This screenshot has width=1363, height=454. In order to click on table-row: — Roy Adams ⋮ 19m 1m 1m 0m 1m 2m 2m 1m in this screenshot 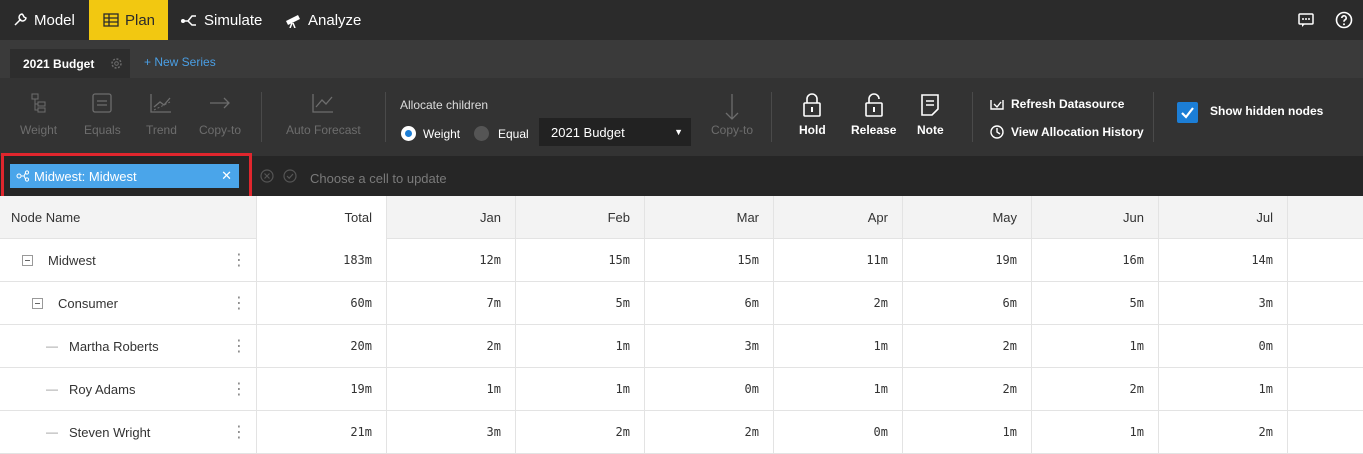, I will do `click(681, 389)`.